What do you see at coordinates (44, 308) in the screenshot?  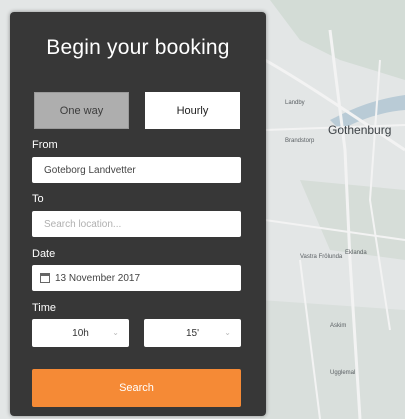 I see `time-label: Time` at bounding box center [44, 308].